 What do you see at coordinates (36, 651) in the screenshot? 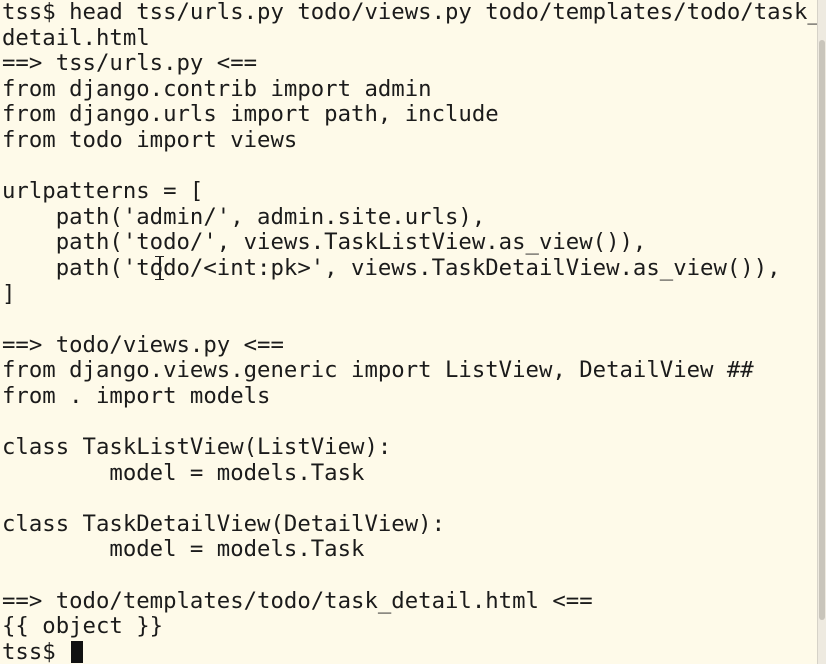
I see `shell-prompt: tss$` at bounding box center [36, 651].